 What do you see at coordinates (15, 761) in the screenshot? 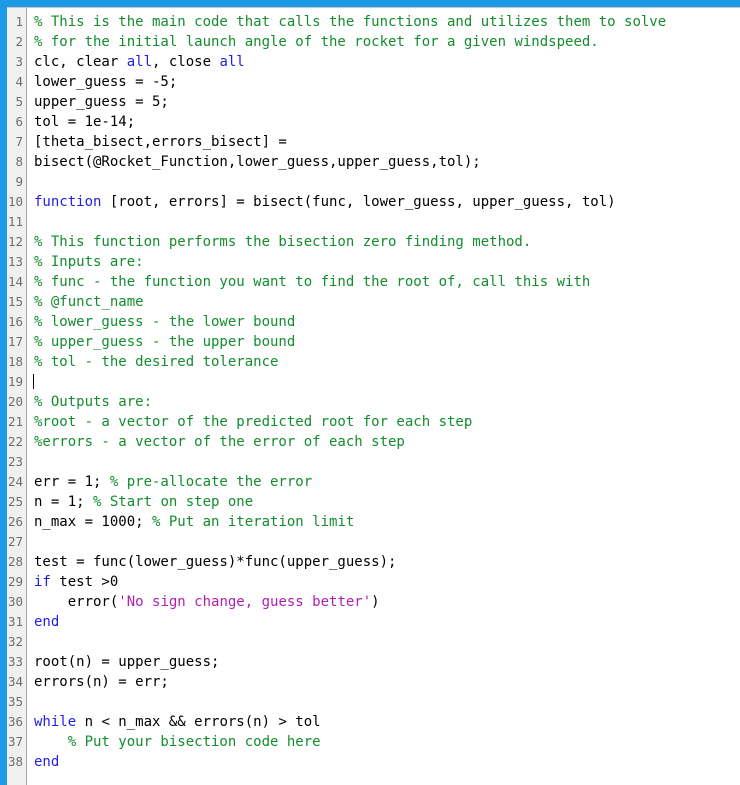
I see `line-number: 38` at bounding box center [15, 761].